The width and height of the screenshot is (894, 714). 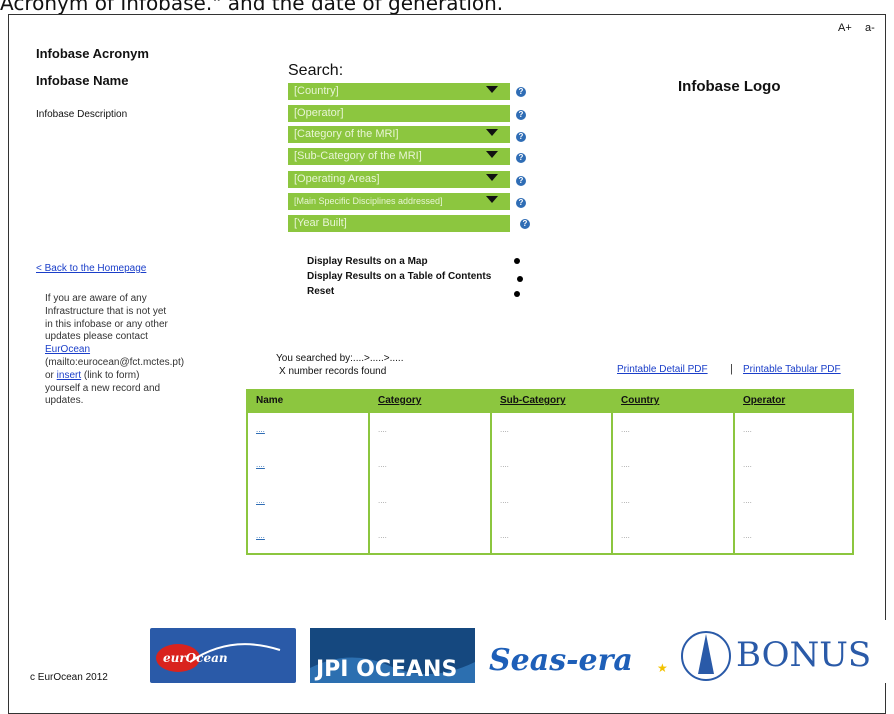 What do you see at coordinates (368, 201) in the screenshot?
I see `disciplines-select-label: [Main Specific Disciplines addressed]` at bounding box center [368, 201].